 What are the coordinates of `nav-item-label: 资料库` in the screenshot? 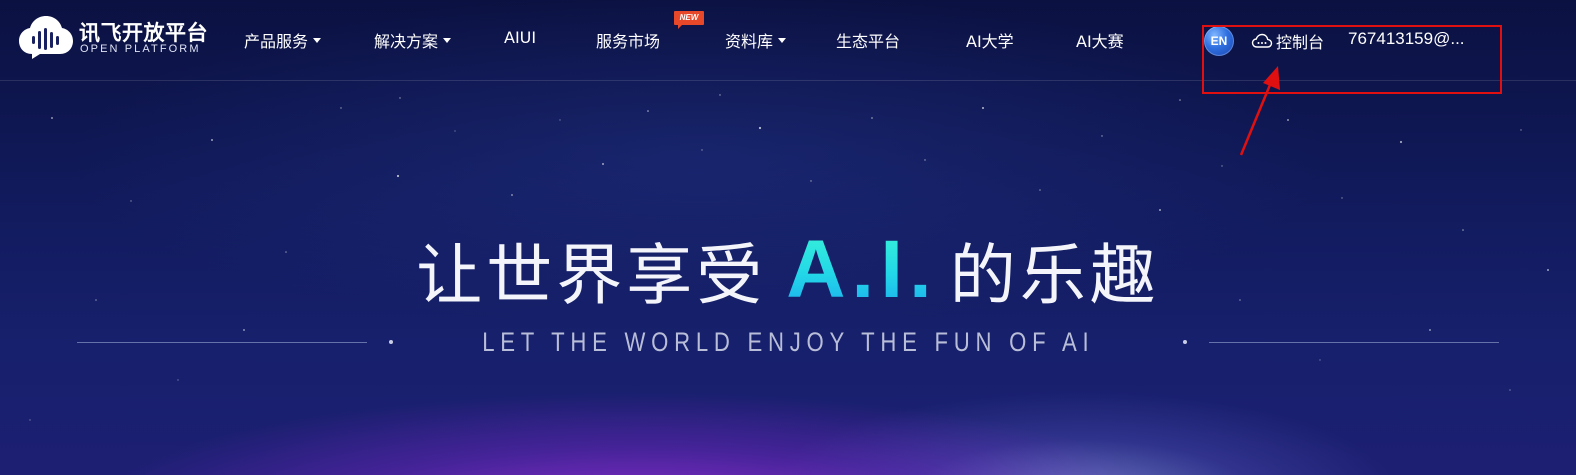 It's located at (749, 41).